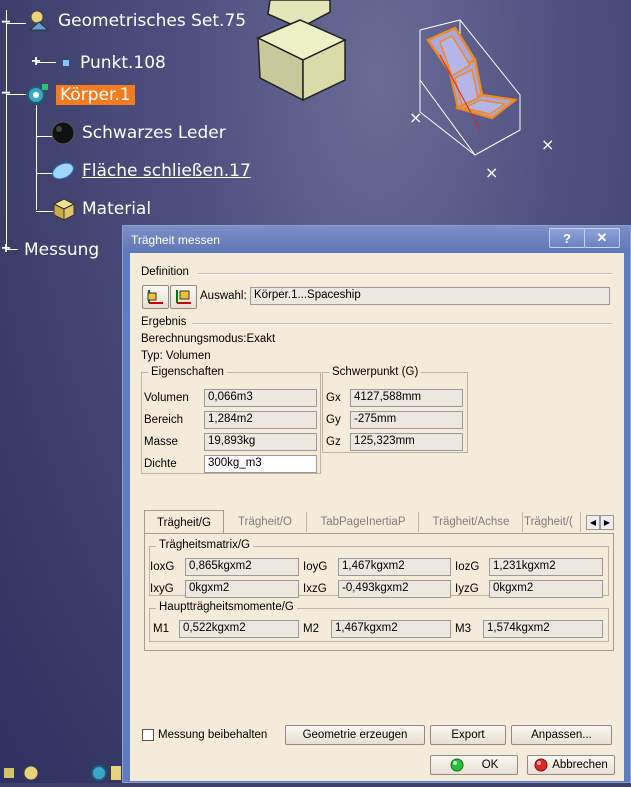  Describe the element at coordinates (260, 420) in the screenshot. I see `area-field: 1,284m2` at that location.